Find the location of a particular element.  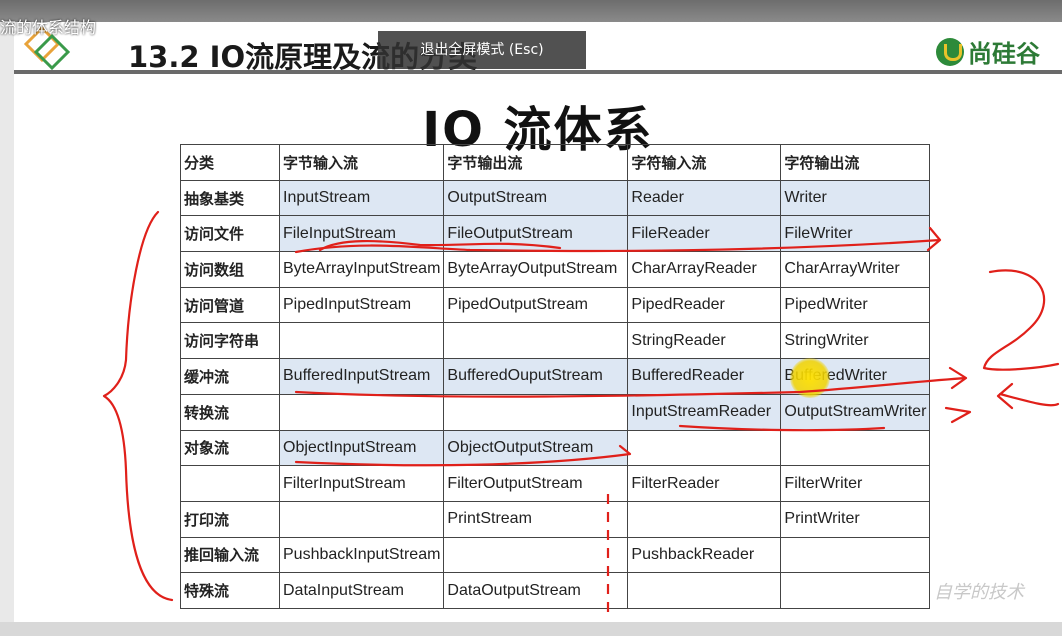

table-cell: ByteArrayInputStream is located at coordinates (361, 269).